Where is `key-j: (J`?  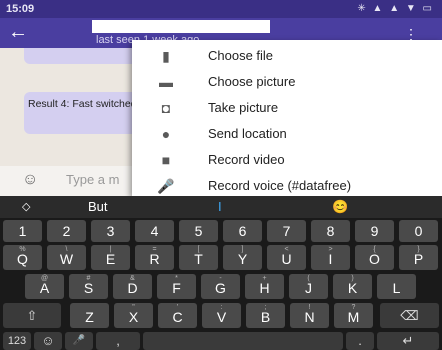 key-j: (J is located at coordinates (308, 286).